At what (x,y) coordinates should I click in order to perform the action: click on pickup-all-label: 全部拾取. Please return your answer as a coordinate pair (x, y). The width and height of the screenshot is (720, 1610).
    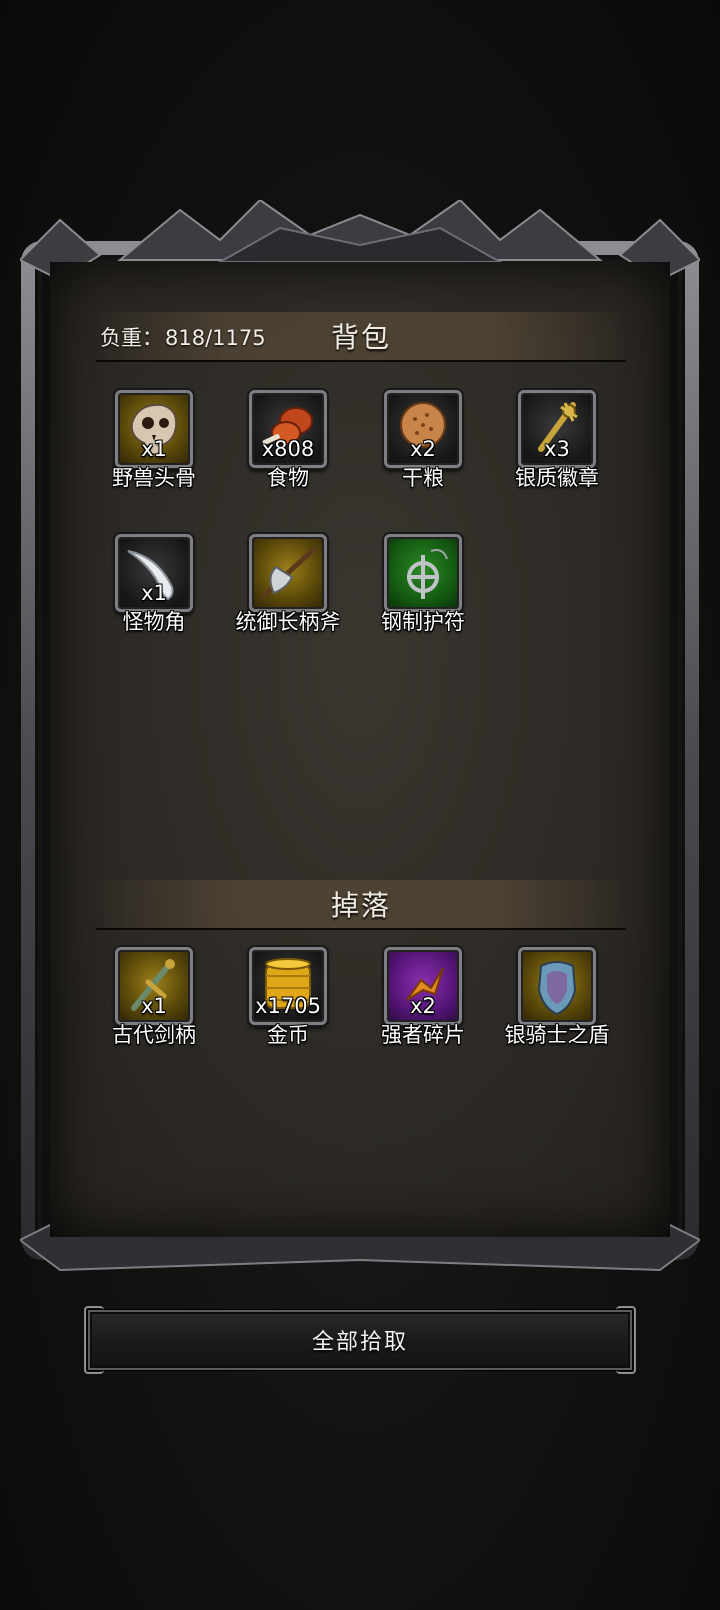
    Looking at the image, I should click on (359, 1342).